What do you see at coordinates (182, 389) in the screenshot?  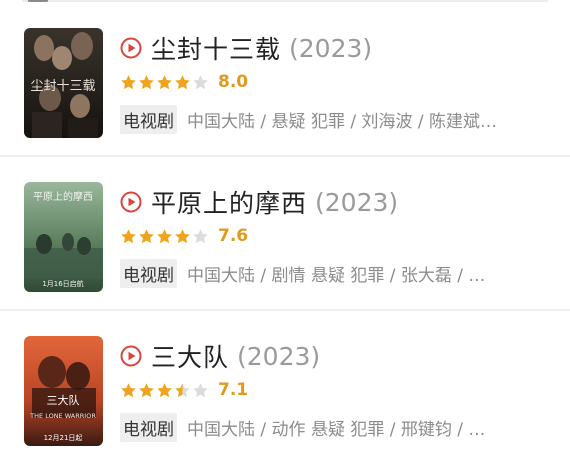 I see `star-half-icon` at bounding box center [182, 389].